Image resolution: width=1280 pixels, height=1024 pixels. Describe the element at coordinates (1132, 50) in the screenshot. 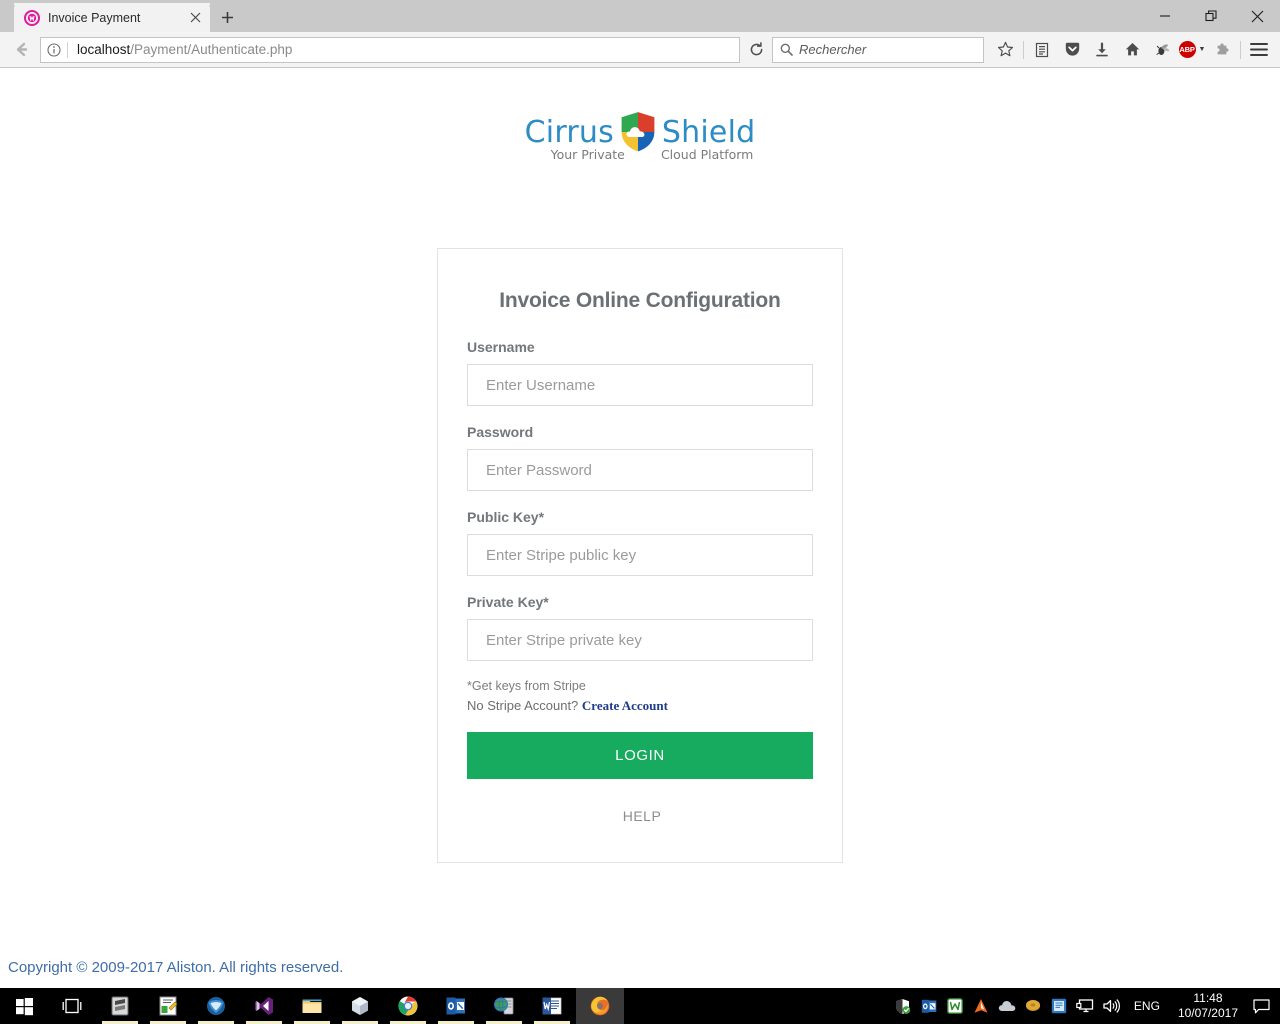

I see `home-icon` at that location.